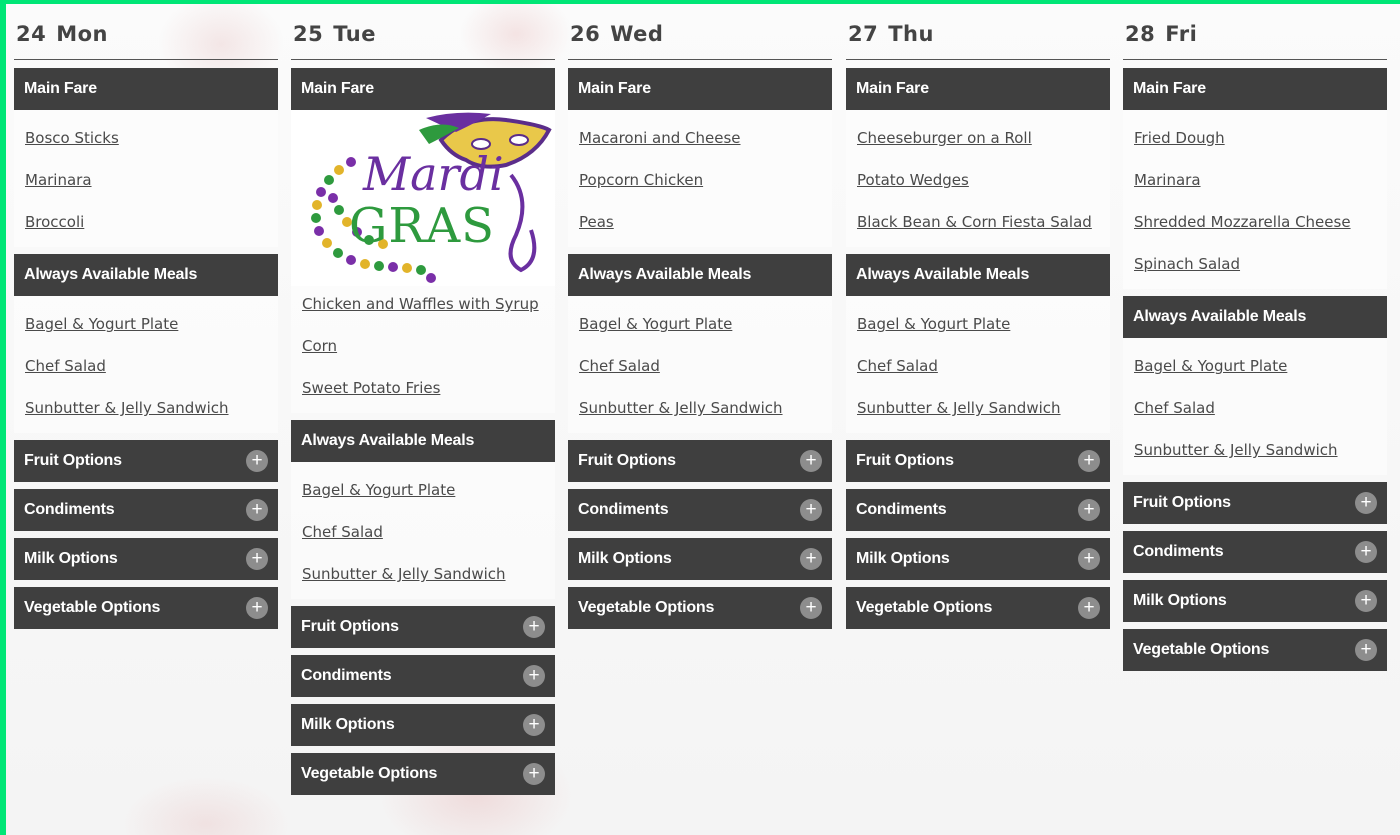  Describe the element at coordinates (423, 32) in the screenshot. I see `day-header: 25 Tue` at that location.